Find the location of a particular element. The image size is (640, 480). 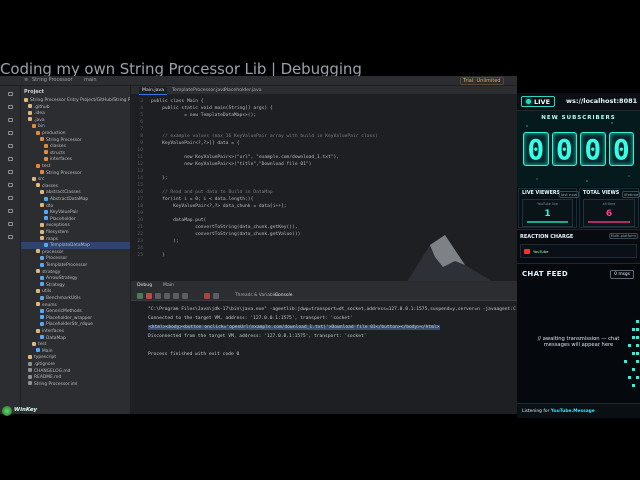

project-tree-label: .gitignore is located at coordinates (45, 364).